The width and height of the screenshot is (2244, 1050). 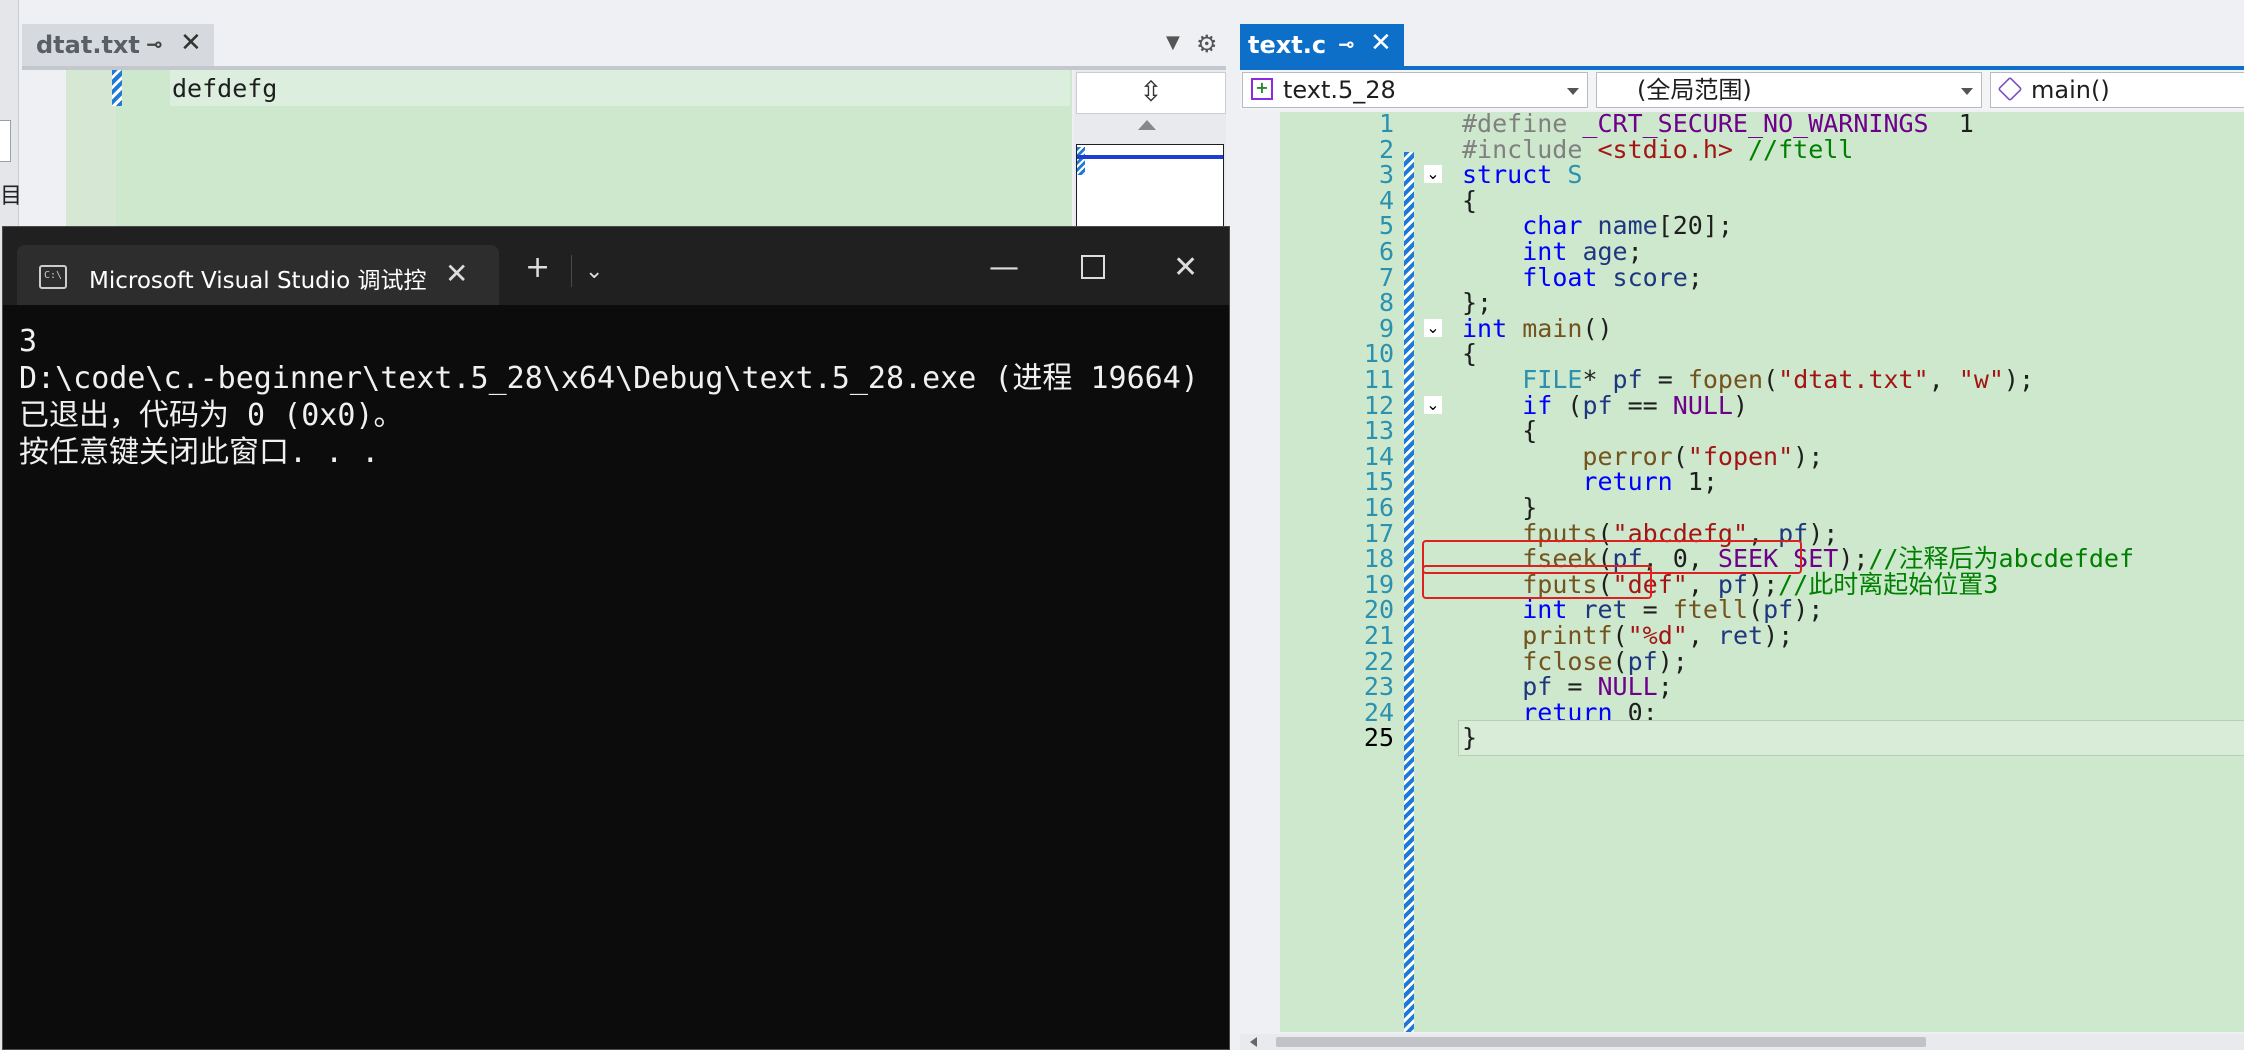 I want to click on project-icon: +, so click(x=1262, y=89).